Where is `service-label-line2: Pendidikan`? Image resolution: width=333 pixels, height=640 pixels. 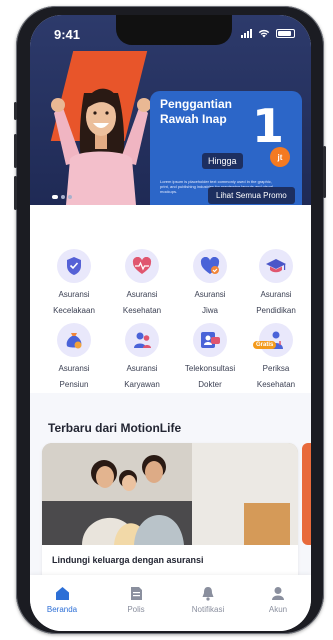 service-label-line2: Pendidikan is located at coordinates (276, 310).